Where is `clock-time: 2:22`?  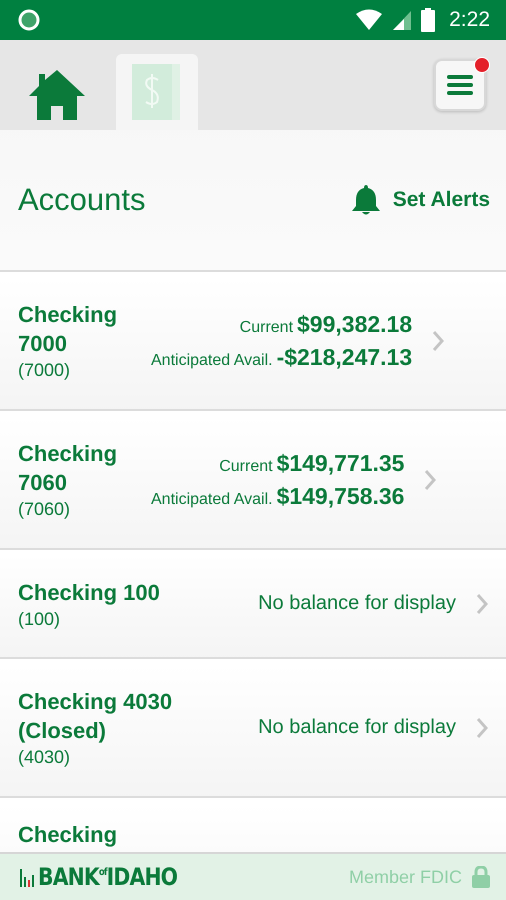 clock-time: 2:22 is located at coordinates (469, 20).